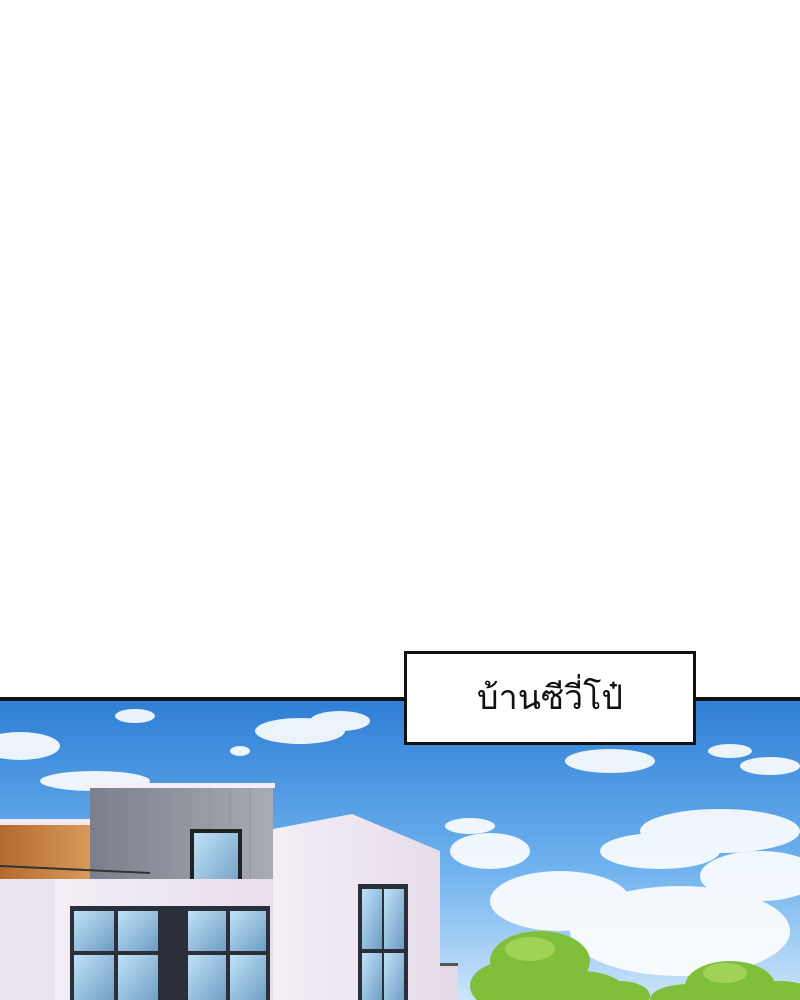 The width and height of the screenshot is (800, 1000). What do you see at coordinates (356, 907) in the screenshot?
I see `white-tower` at bounding box center [356, 907].